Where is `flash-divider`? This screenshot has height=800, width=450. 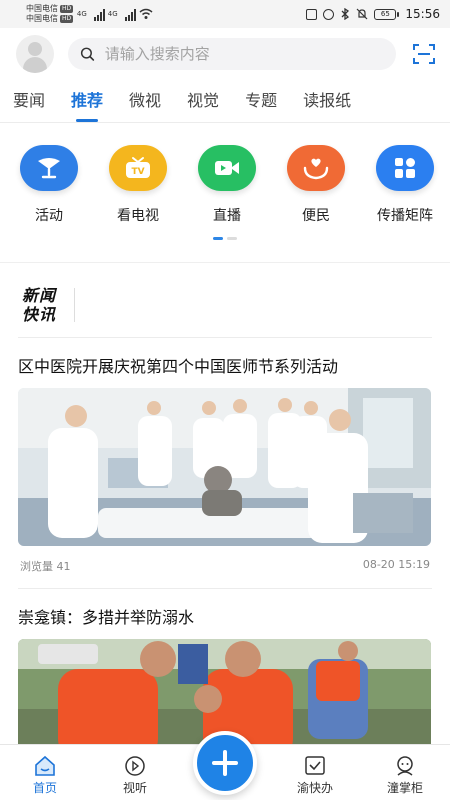
flash-divider is located at coordinates (225, 337).